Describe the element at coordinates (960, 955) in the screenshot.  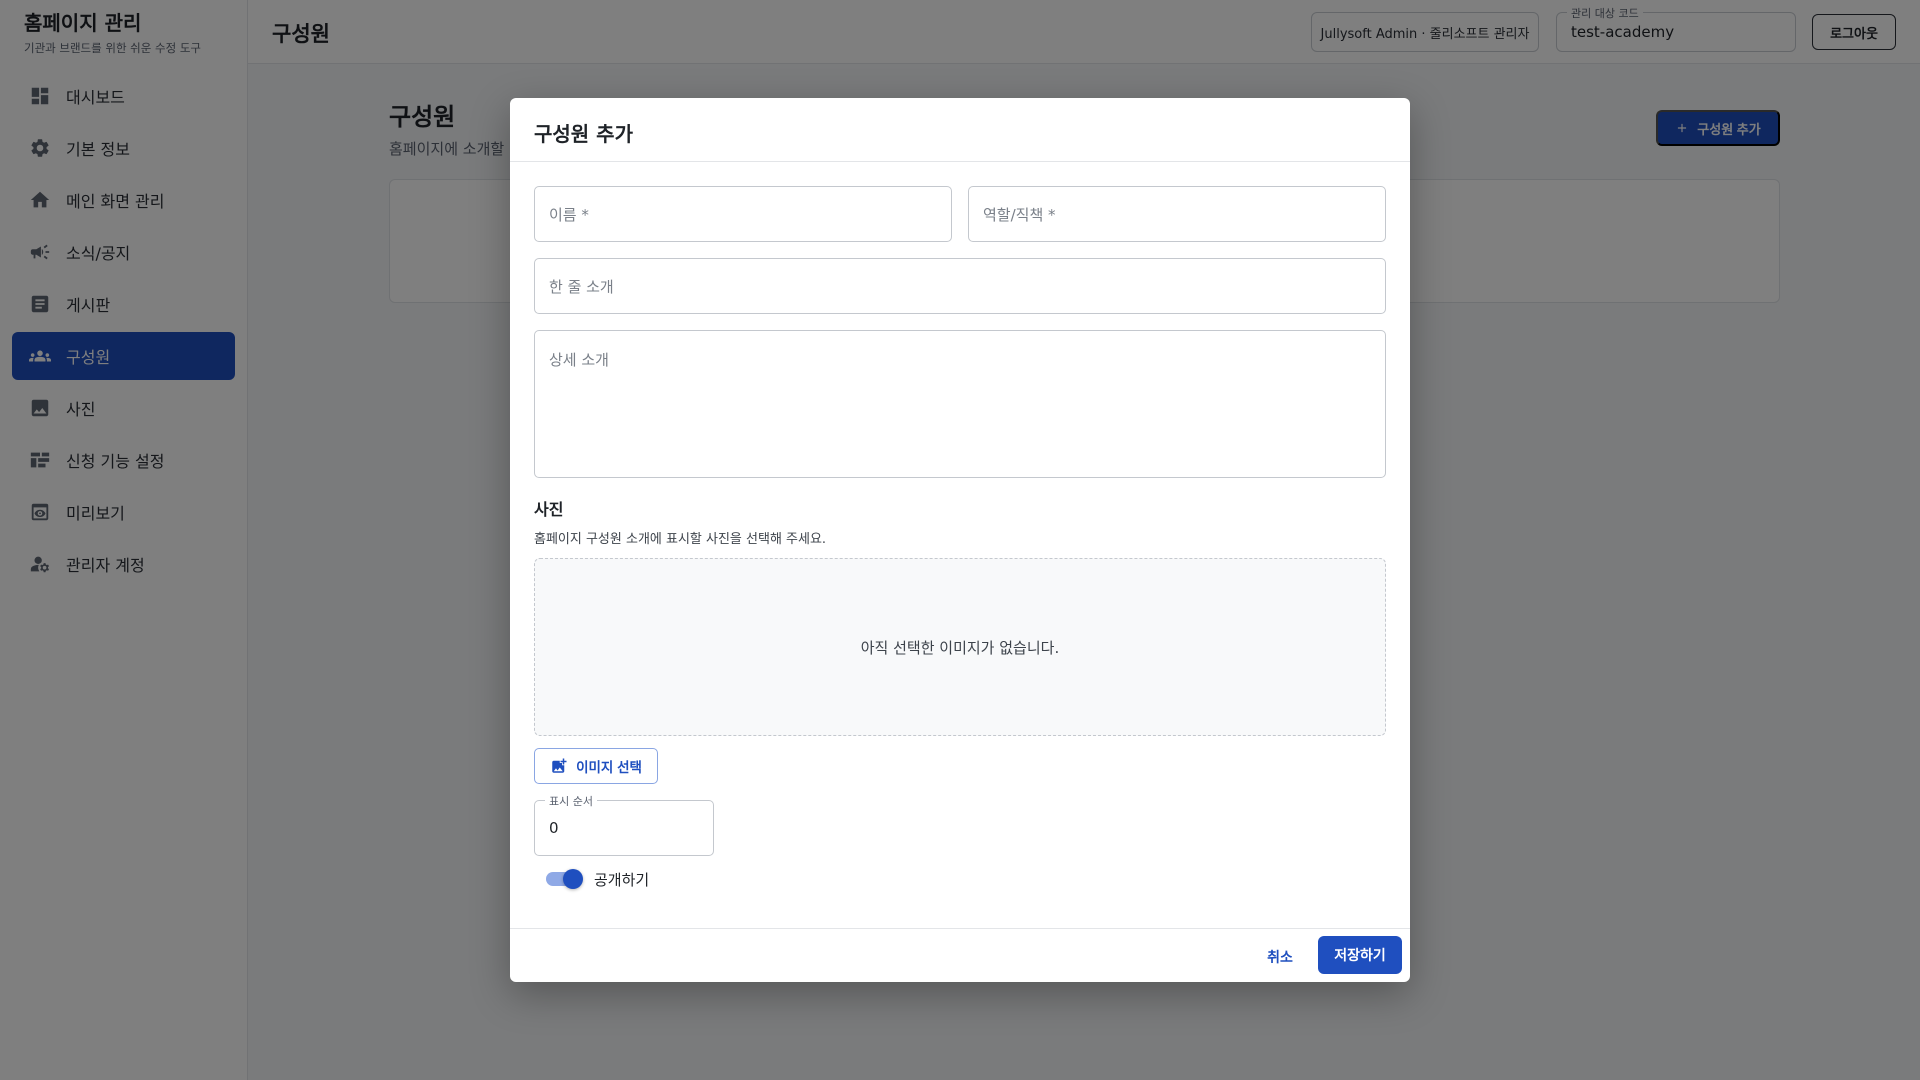
I see `dialog-footer: 취소 저장하기` at that location.